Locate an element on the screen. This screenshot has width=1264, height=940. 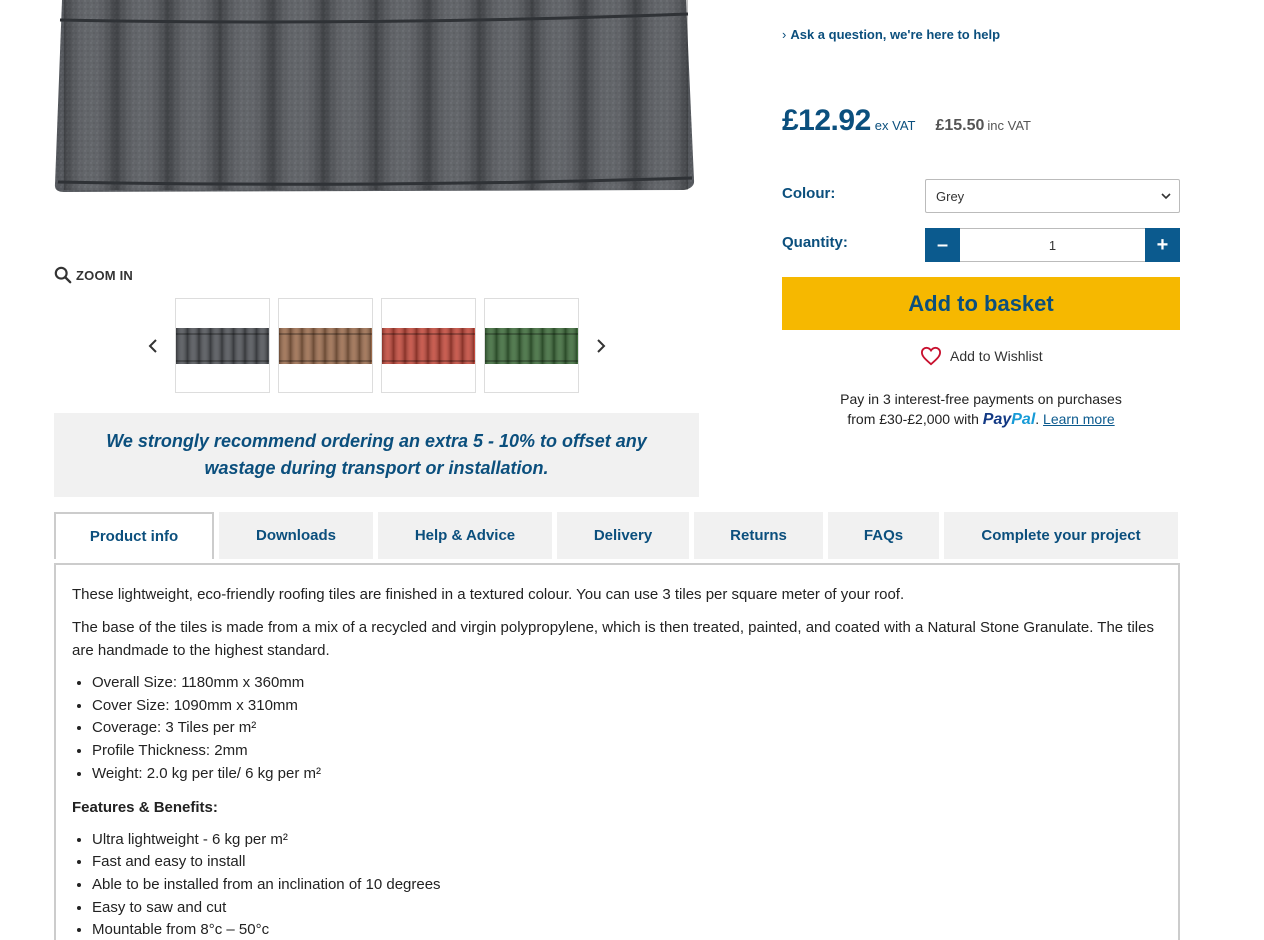
price-ex-vat-label: ex VAT is located at coordinates (895, 125).